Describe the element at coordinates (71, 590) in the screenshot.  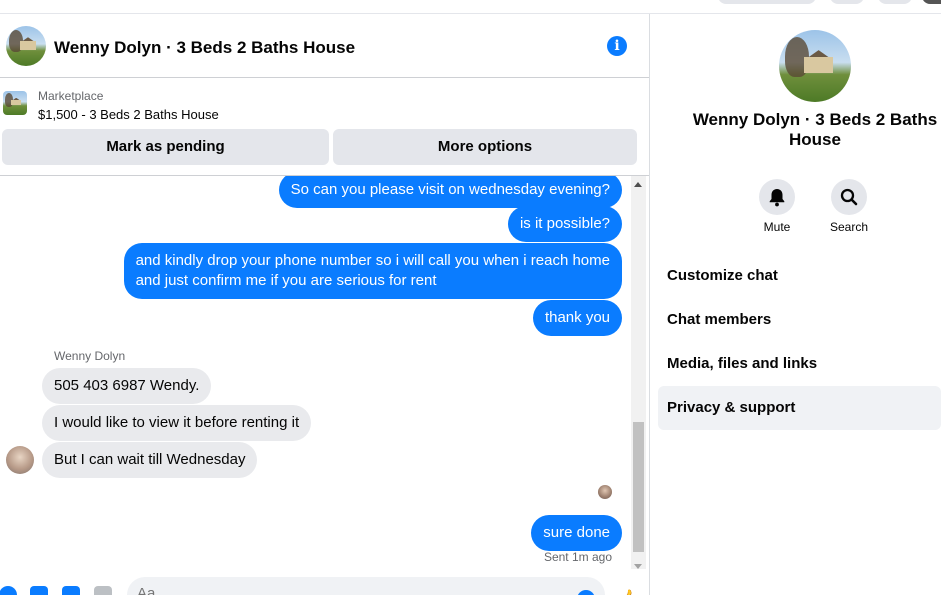
I see `sticker-icon` at that location.